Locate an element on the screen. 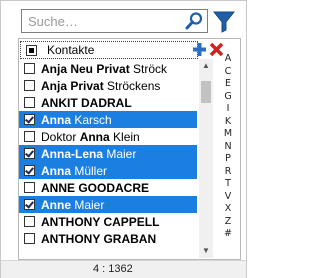 This screenshot has height=278, width=320. list-item: ANTHONY CAPPELL is located at coordinates (108, 221).